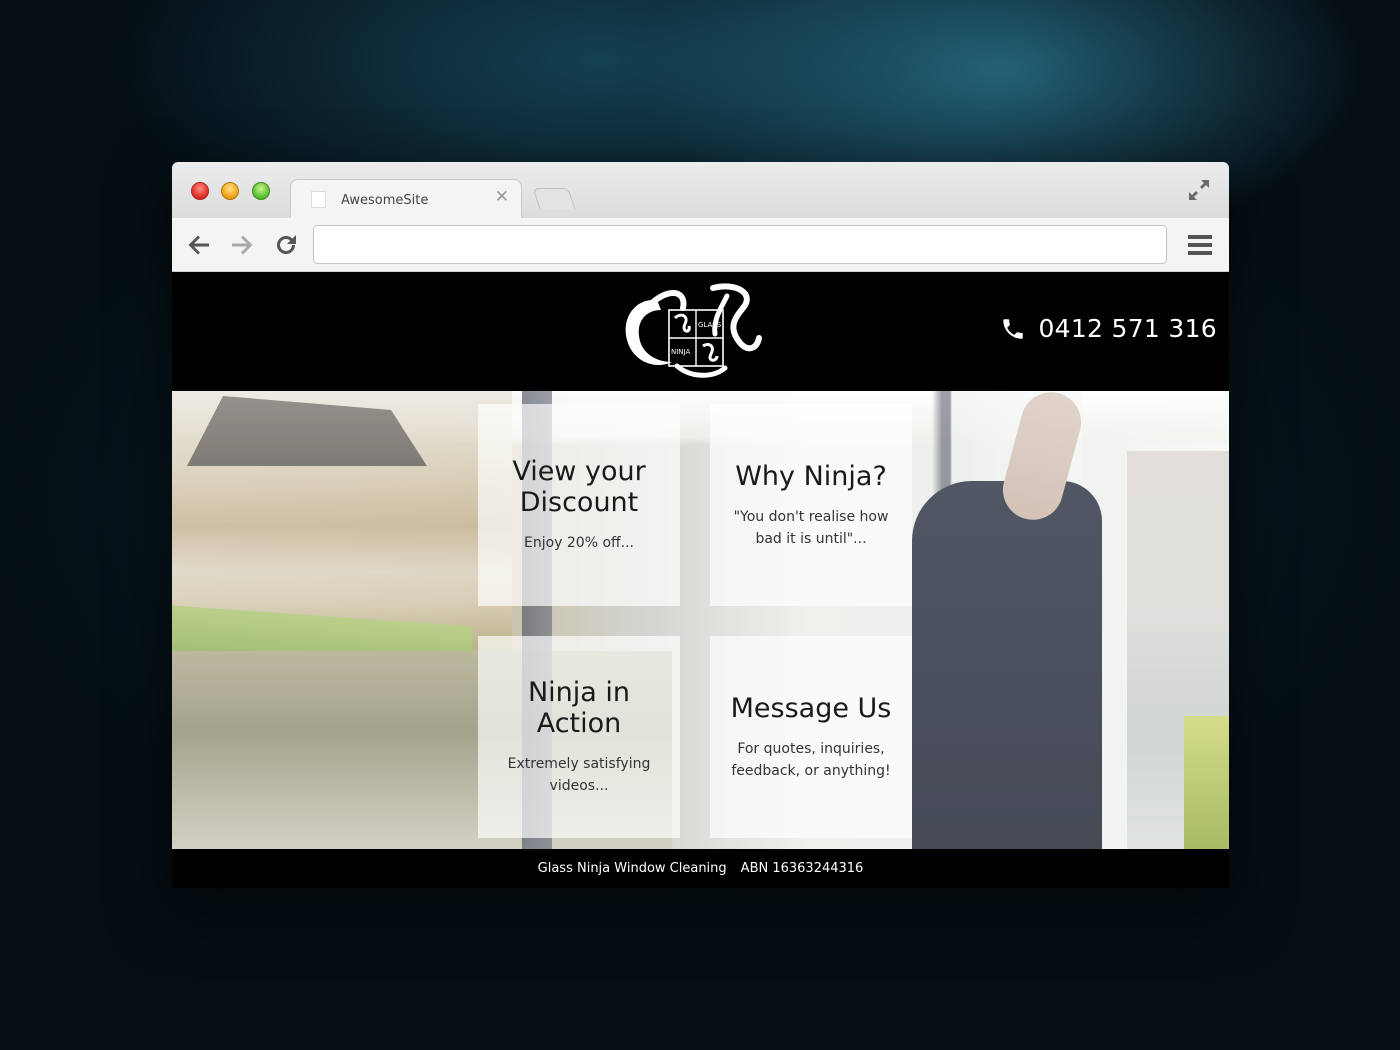  I want to click on phone-contact: 0412 571 316, so click(1108, 328).